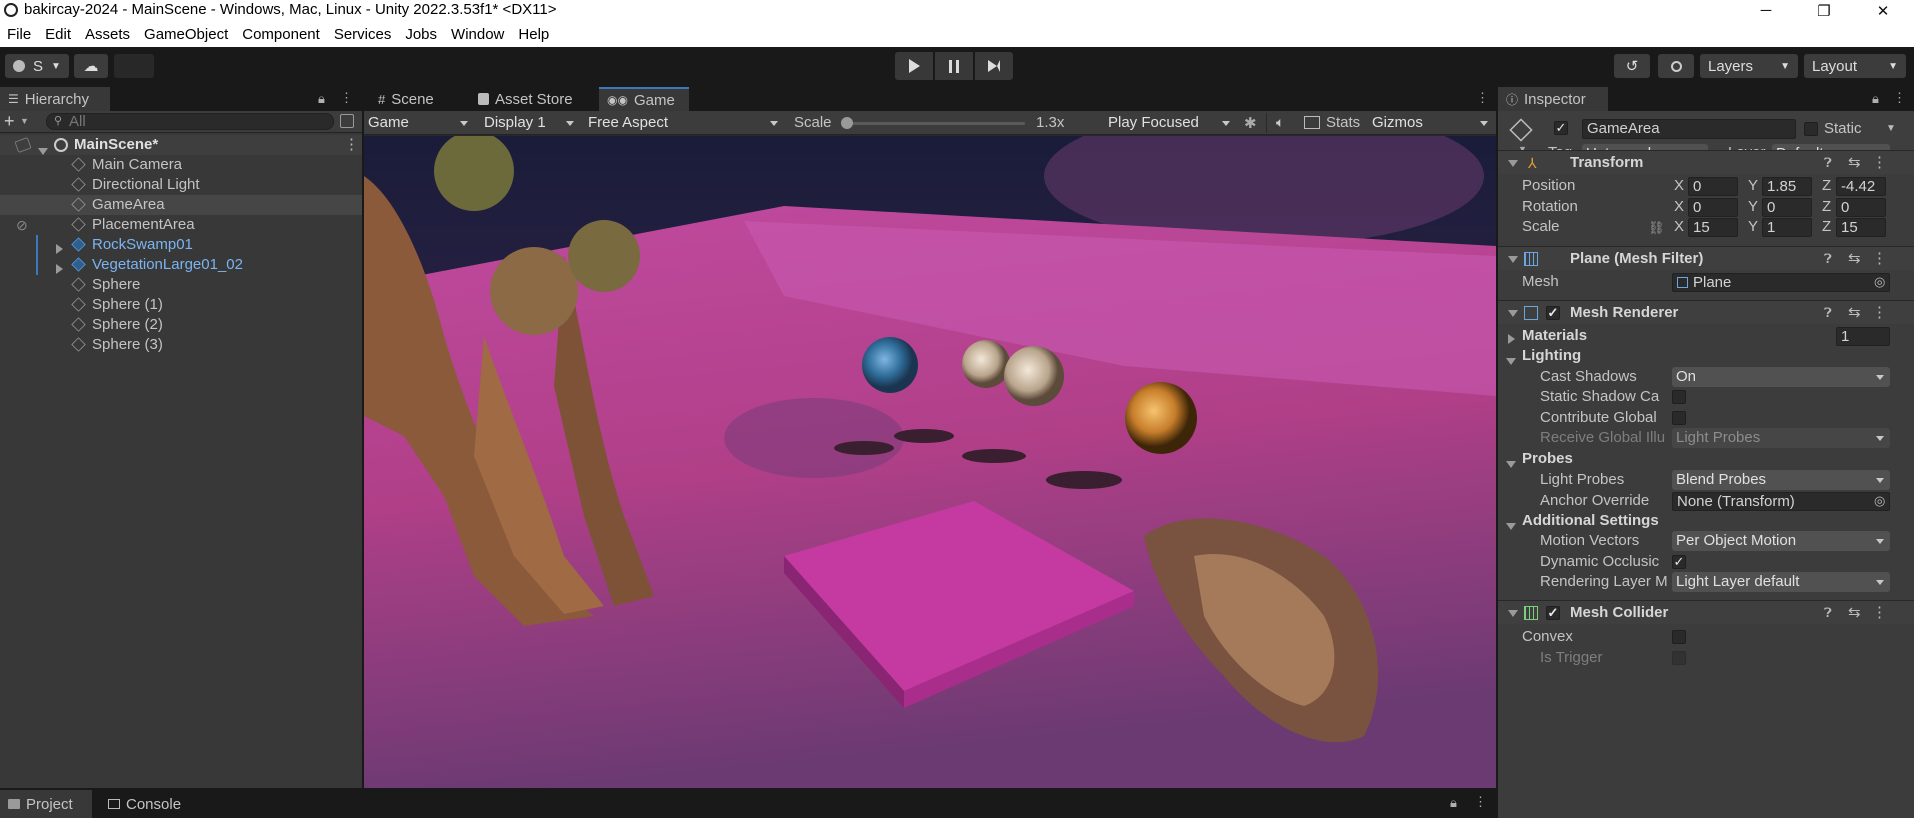  What do you see at coordinates (421, 34) in the screenshot?
I see `menu-jobs: Jobs` at bounding box center [421, 34].